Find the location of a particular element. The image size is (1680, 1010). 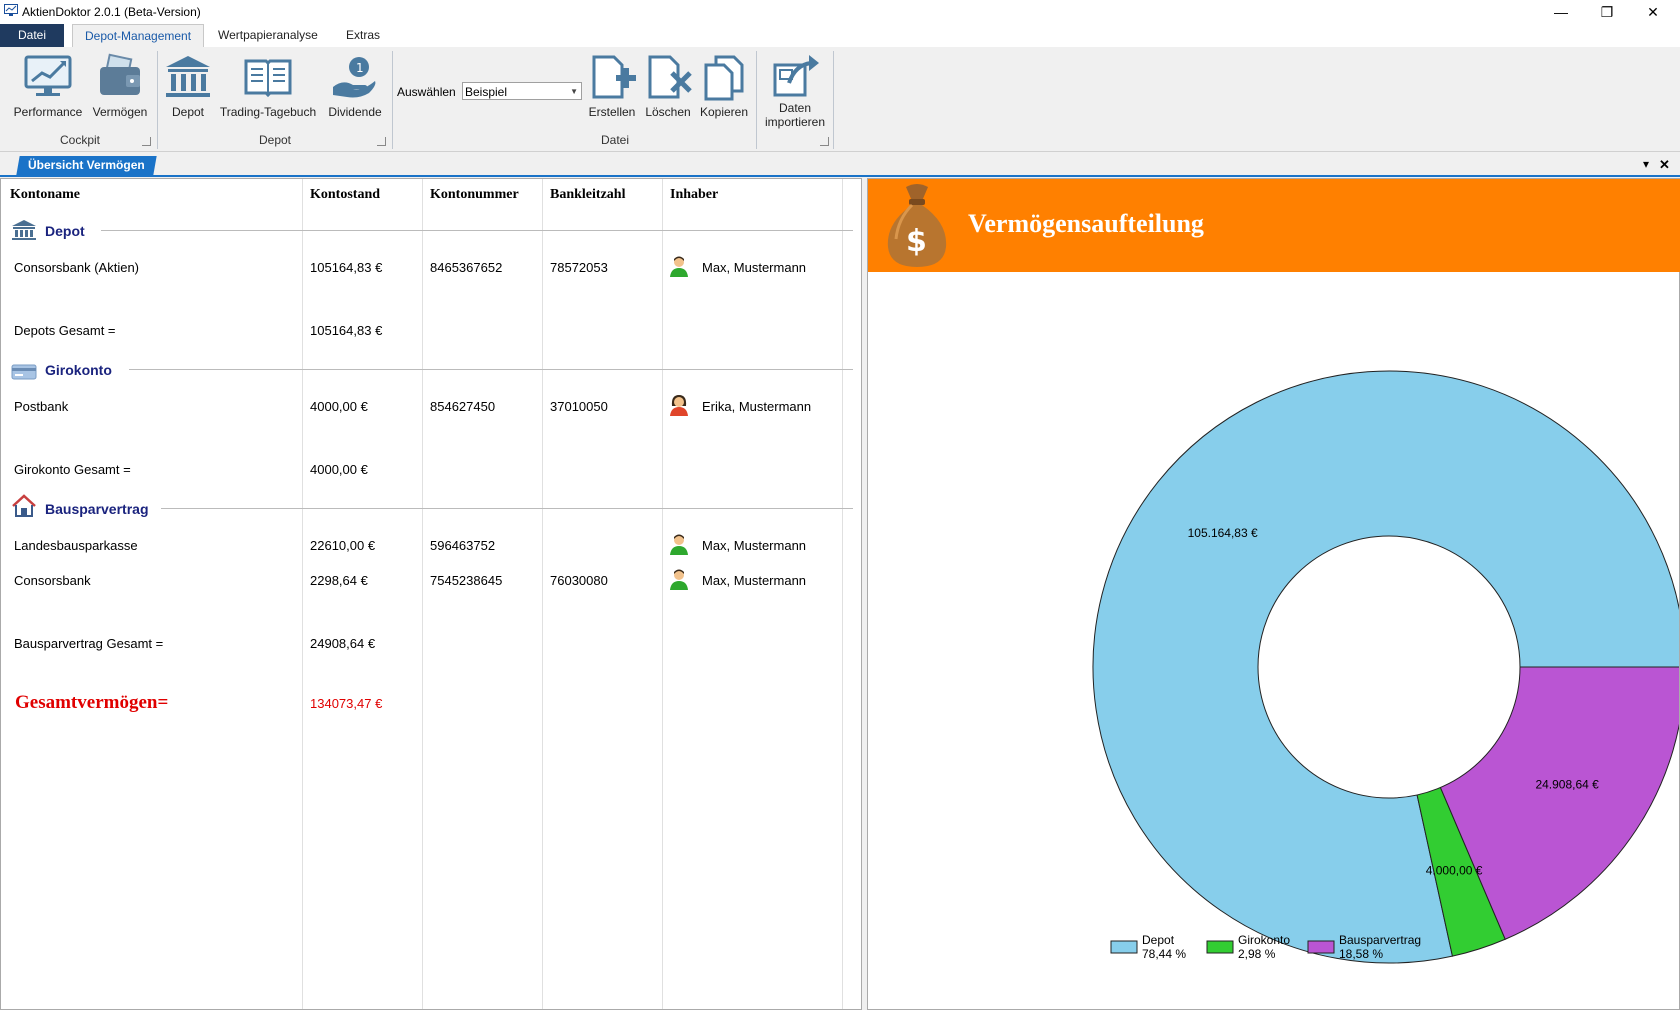

section-title: Girokonto is located at coordinates (78, 370).